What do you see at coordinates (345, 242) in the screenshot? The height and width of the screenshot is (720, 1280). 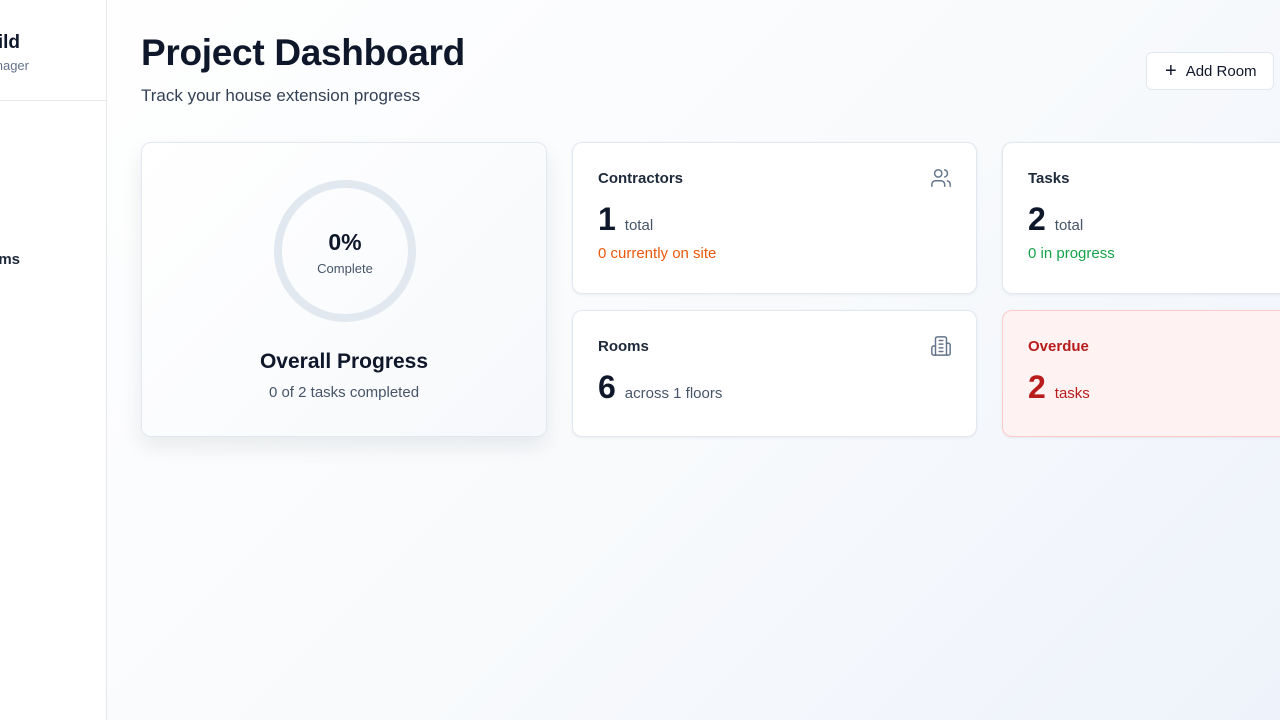 I see `progress-percent: 0%` at bounding box center [345, 242].